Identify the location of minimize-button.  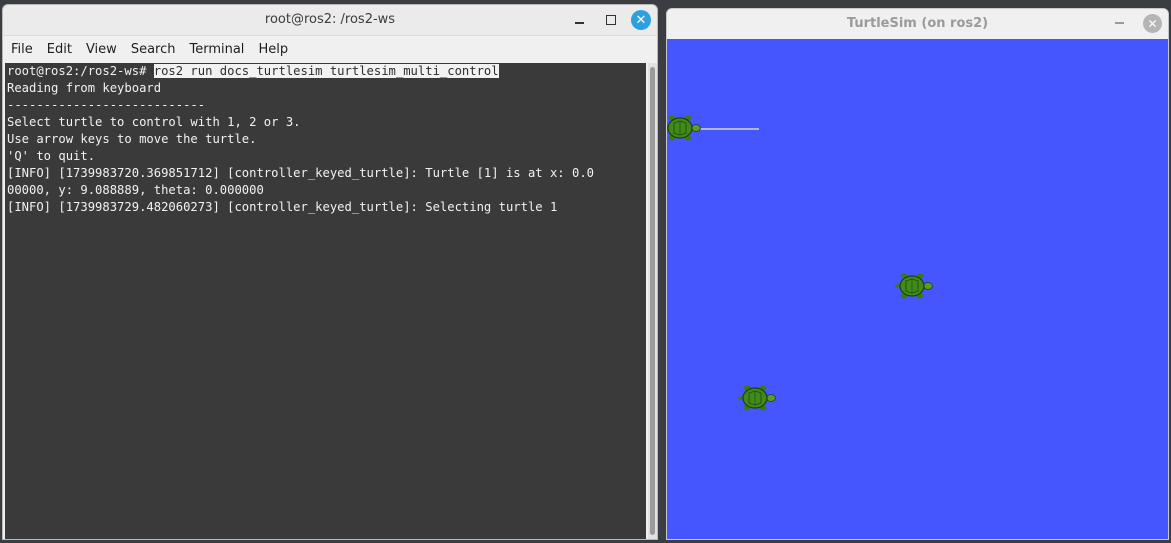
(579, 20).